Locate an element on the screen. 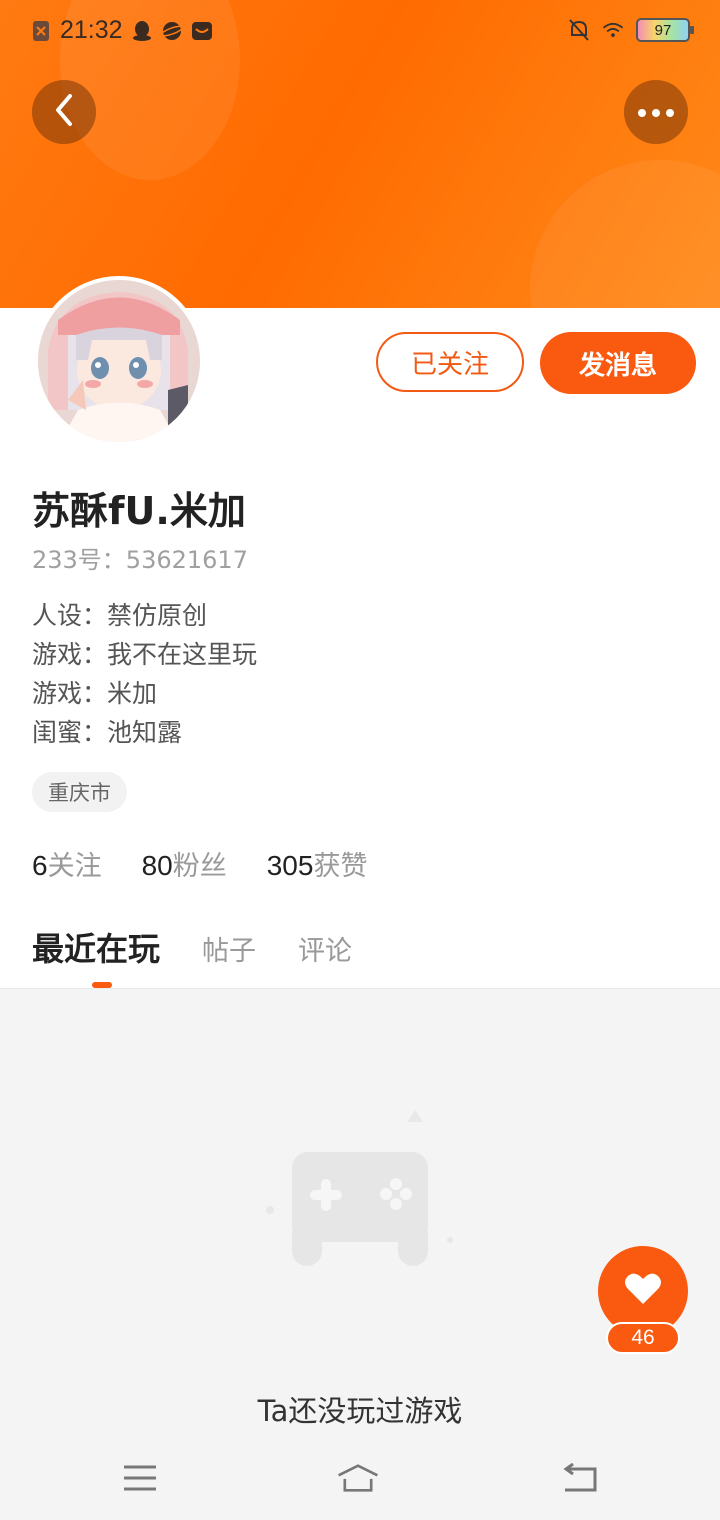  avatar is located at coordinates (119, 361).